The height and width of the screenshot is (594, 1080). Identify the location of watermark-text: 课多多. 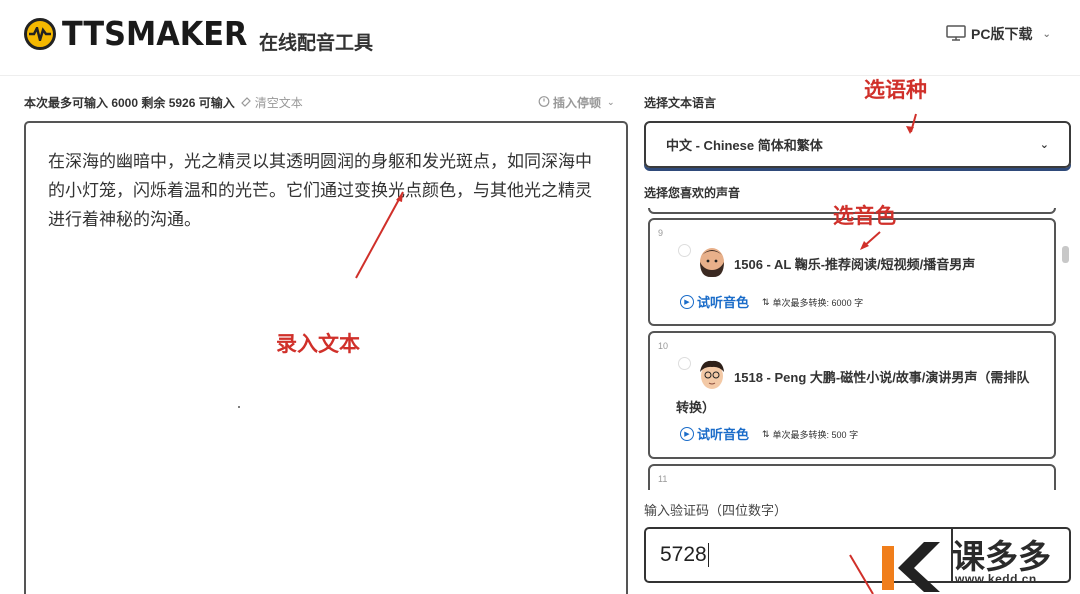
(1001, 556).